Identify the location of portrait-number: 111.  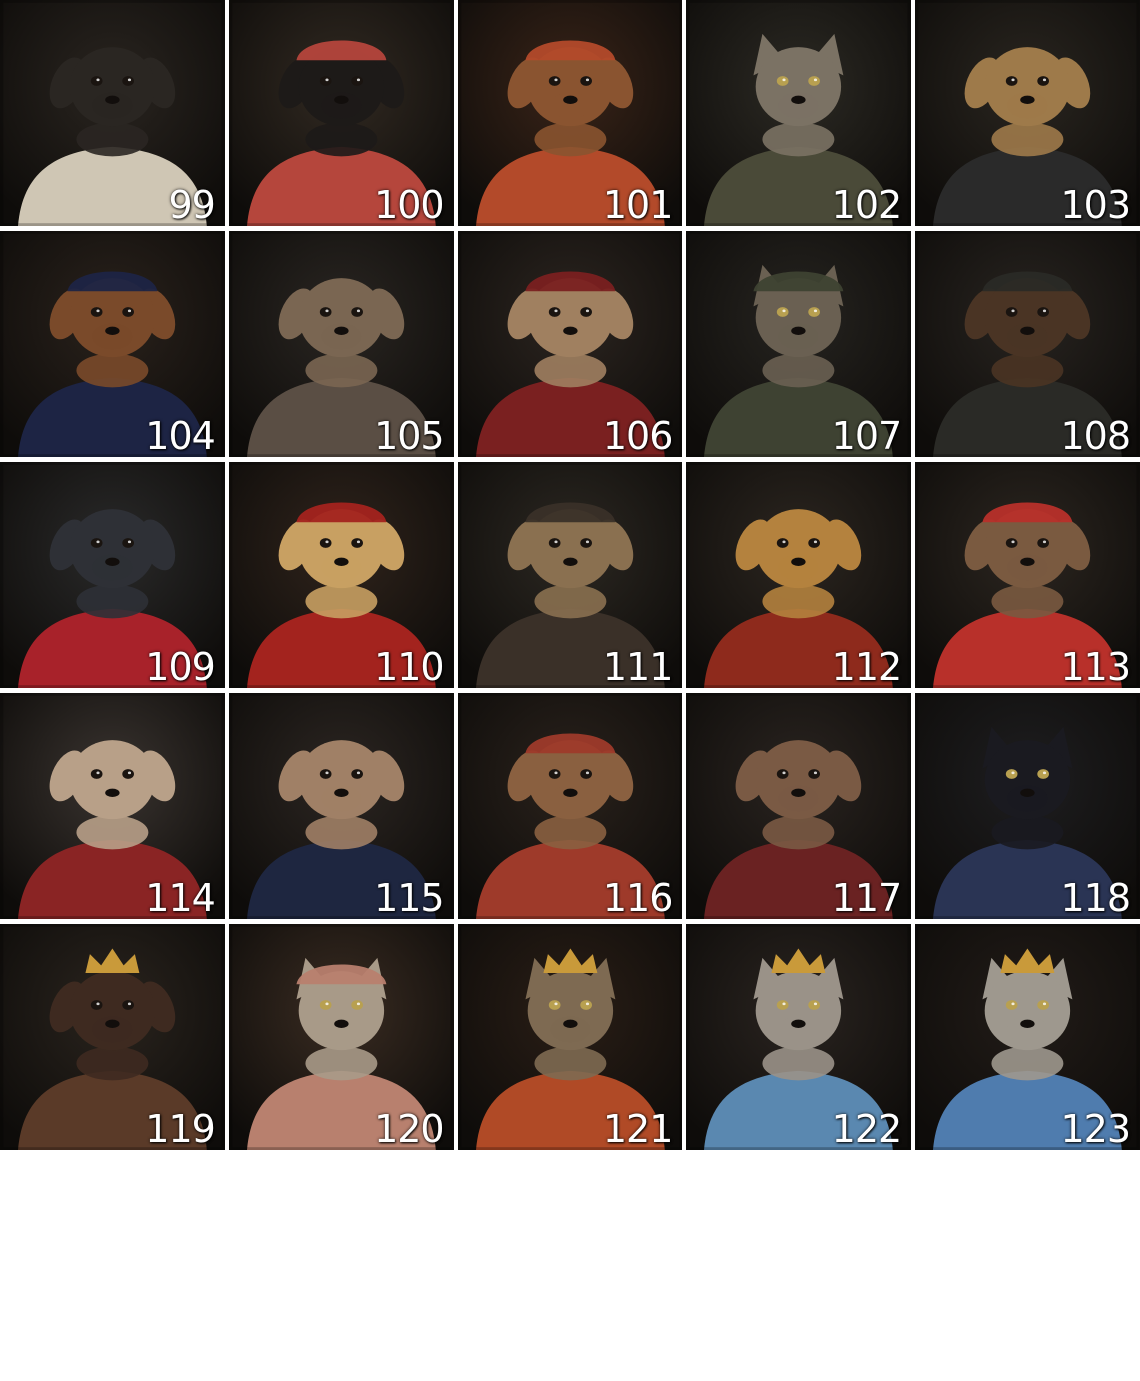
(638, 666).